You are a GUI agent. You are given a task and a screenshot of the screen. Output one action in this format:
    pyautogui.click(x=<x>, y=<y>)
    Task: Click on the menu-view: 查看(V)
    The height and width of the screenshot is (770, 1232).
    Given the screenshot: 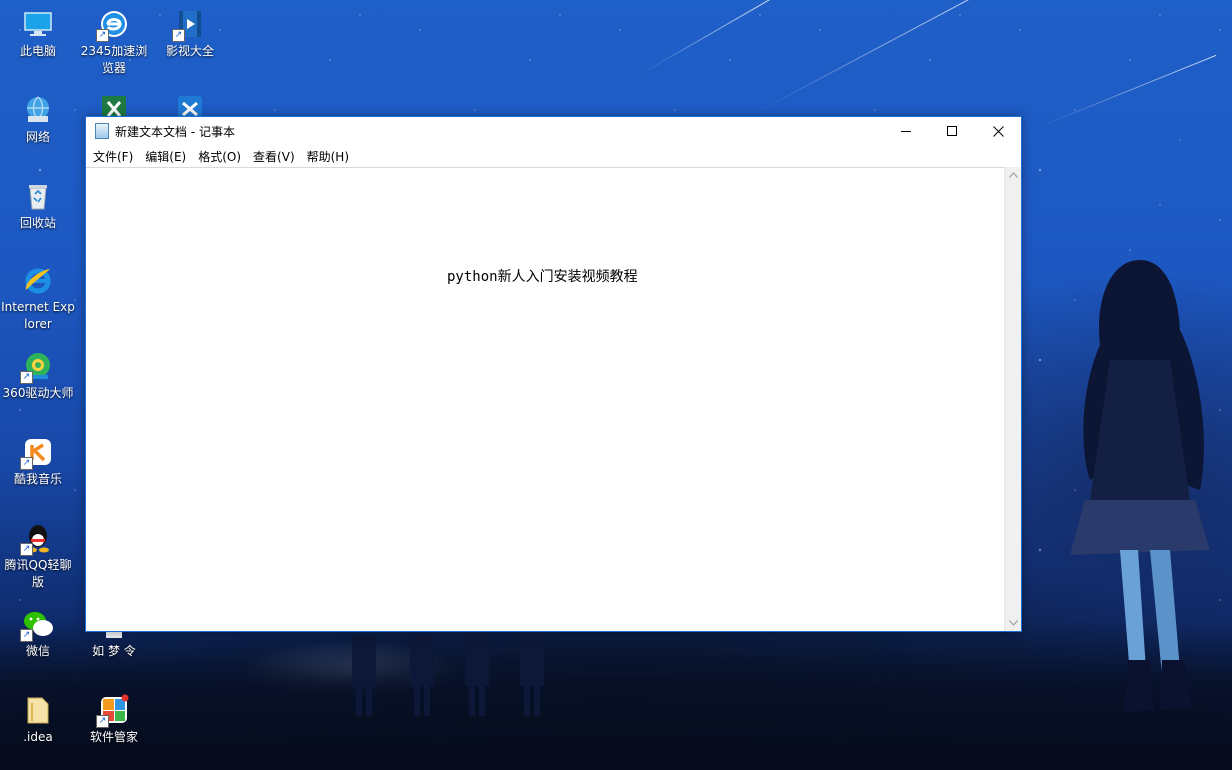 What is the action you would take?
    pyautogui.click(x=275, y=156)
    